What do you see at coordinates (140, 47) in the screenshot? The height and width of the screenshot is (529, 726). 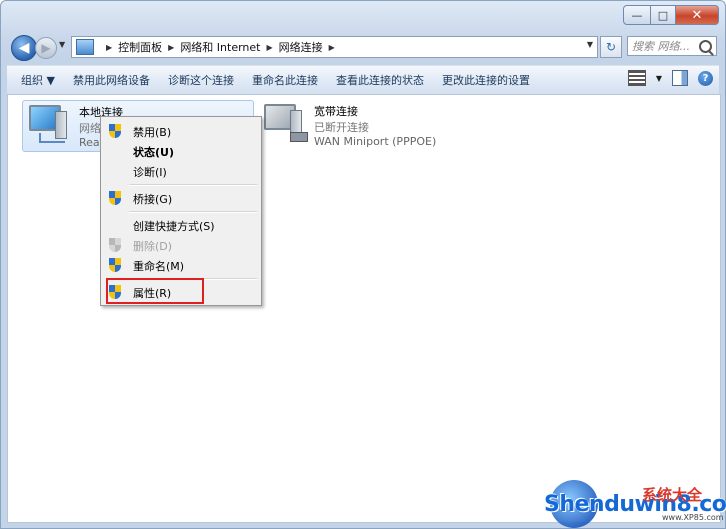 I see `breadcrumb-item-control-panel: 控制面板` at bounding box center [140, 47].